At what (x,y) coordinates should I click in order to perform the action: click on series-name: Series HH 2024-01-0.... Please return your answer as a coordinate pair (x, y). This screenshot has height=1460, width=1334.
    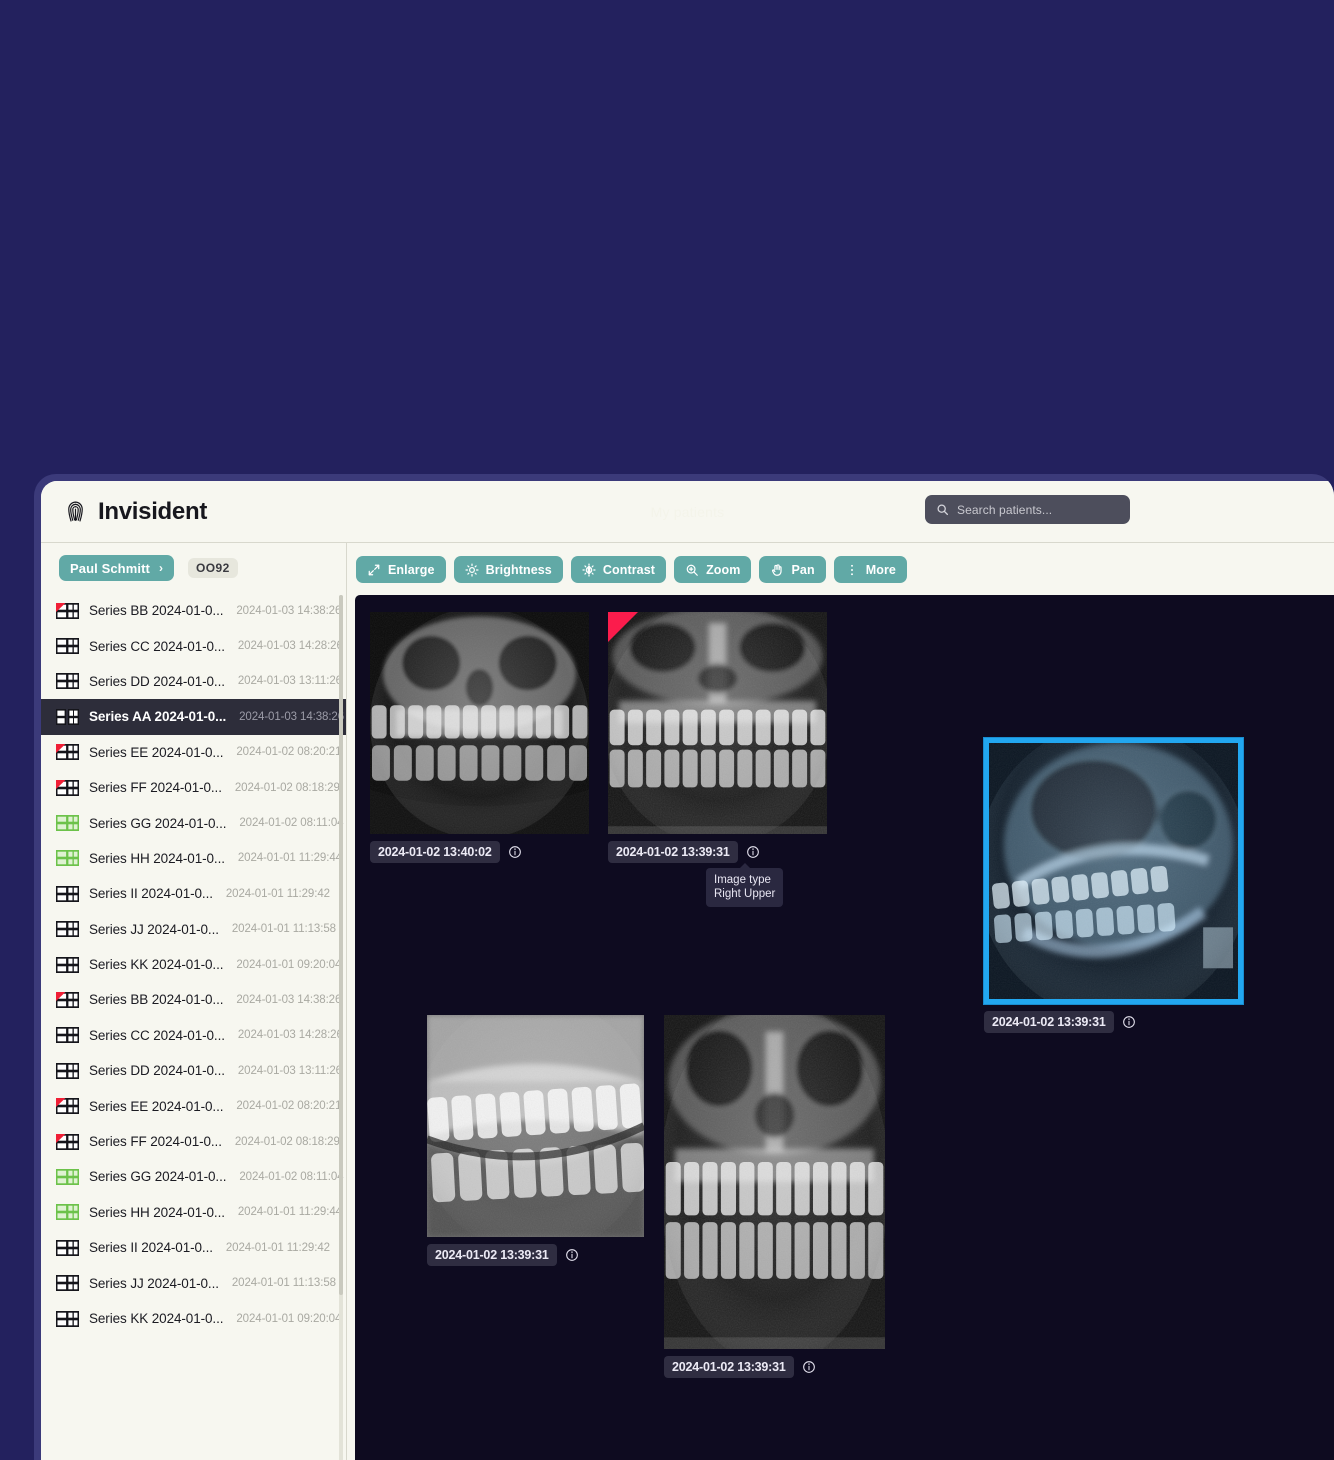
    Looking at the image, I should click on (157, 858).